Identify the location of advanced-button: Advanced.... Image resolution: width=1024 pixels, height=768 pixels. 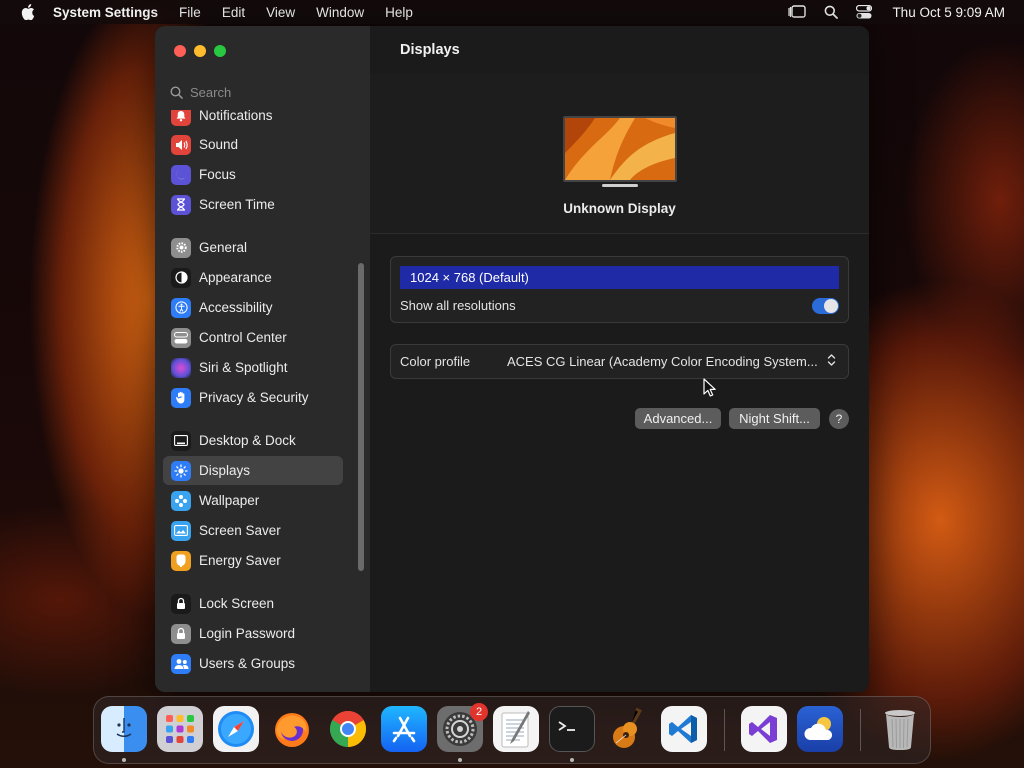
(678, 418).